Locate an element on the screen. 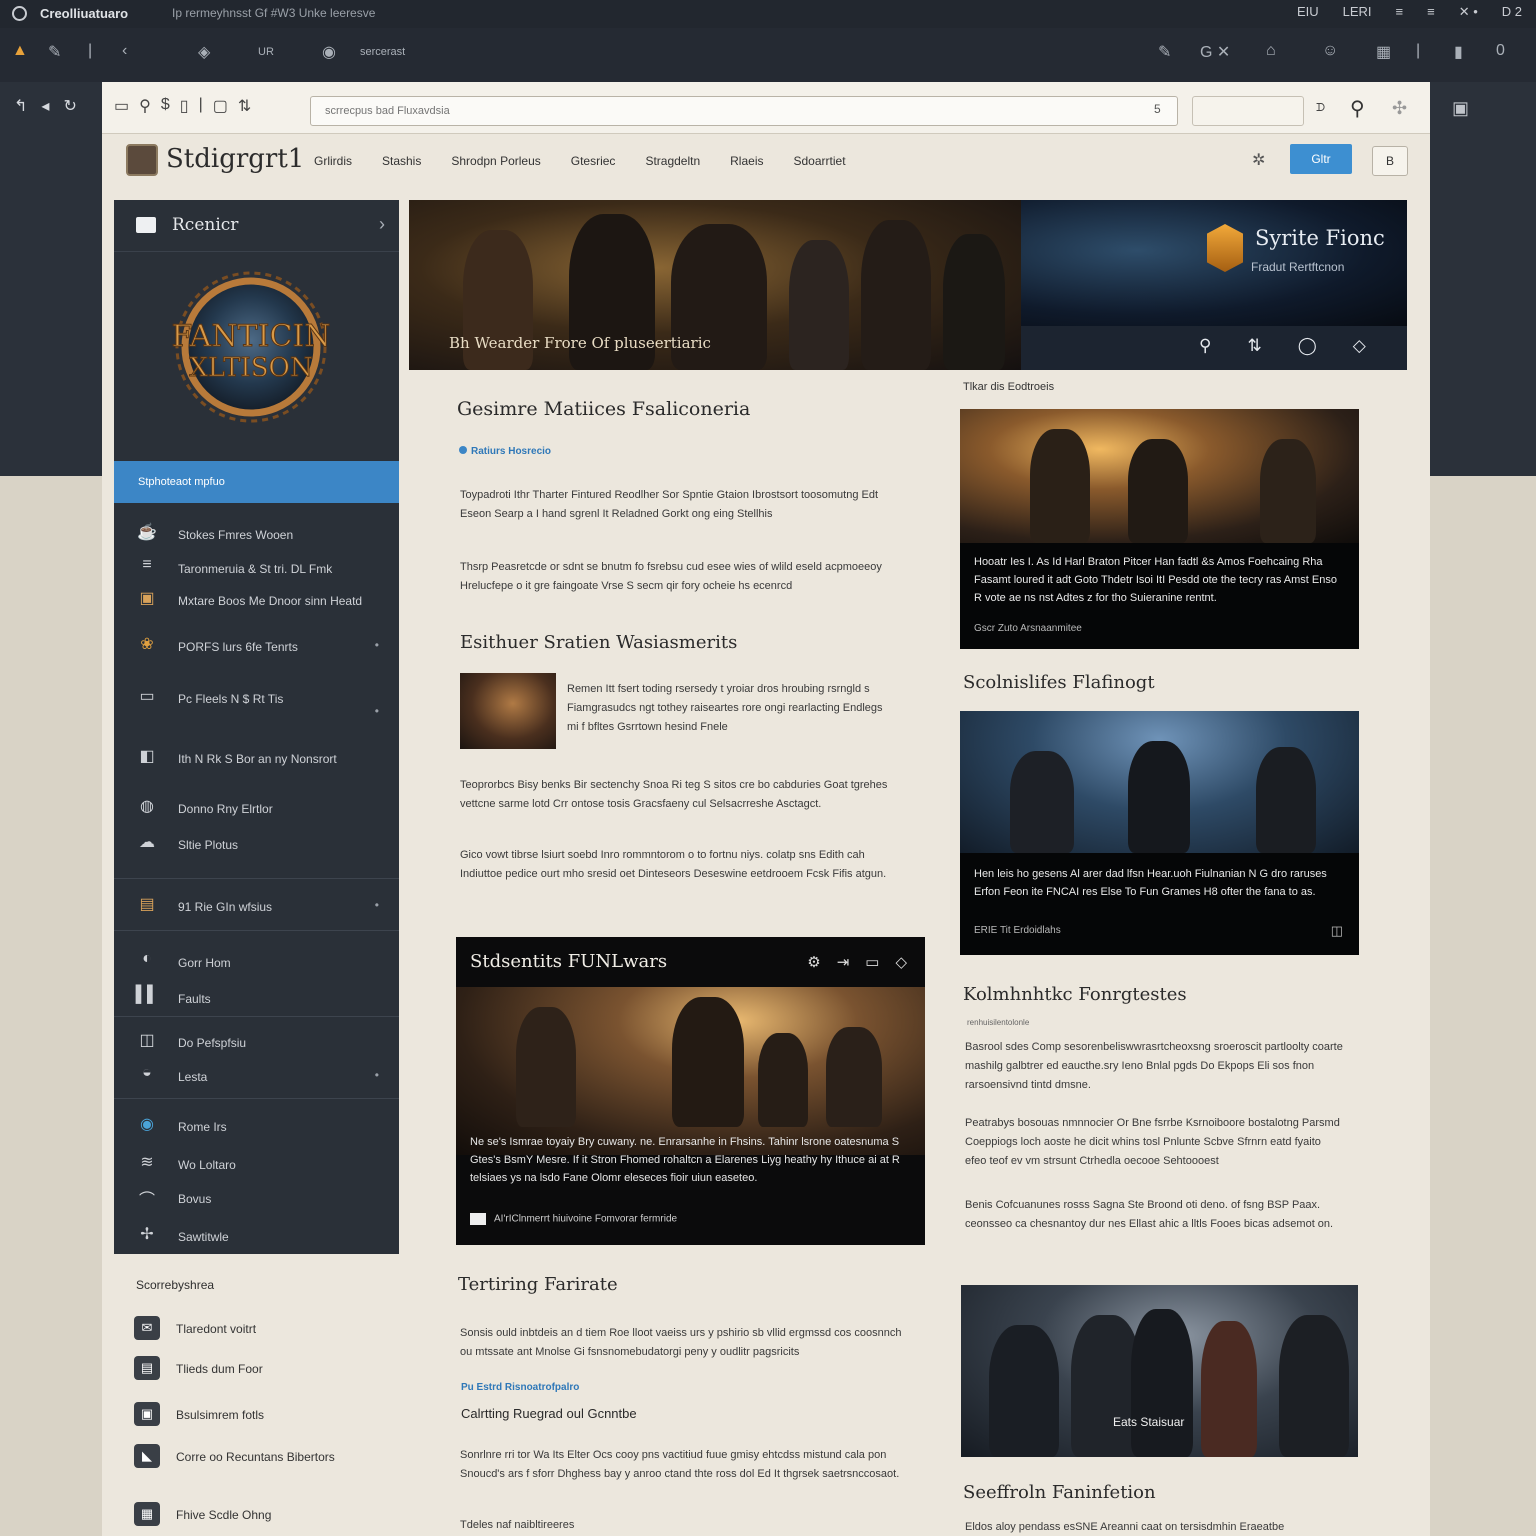 The width and height of the screenshot is (1536, 1536). bowl-icon: ◒ is located at coordinates (147, 1072).